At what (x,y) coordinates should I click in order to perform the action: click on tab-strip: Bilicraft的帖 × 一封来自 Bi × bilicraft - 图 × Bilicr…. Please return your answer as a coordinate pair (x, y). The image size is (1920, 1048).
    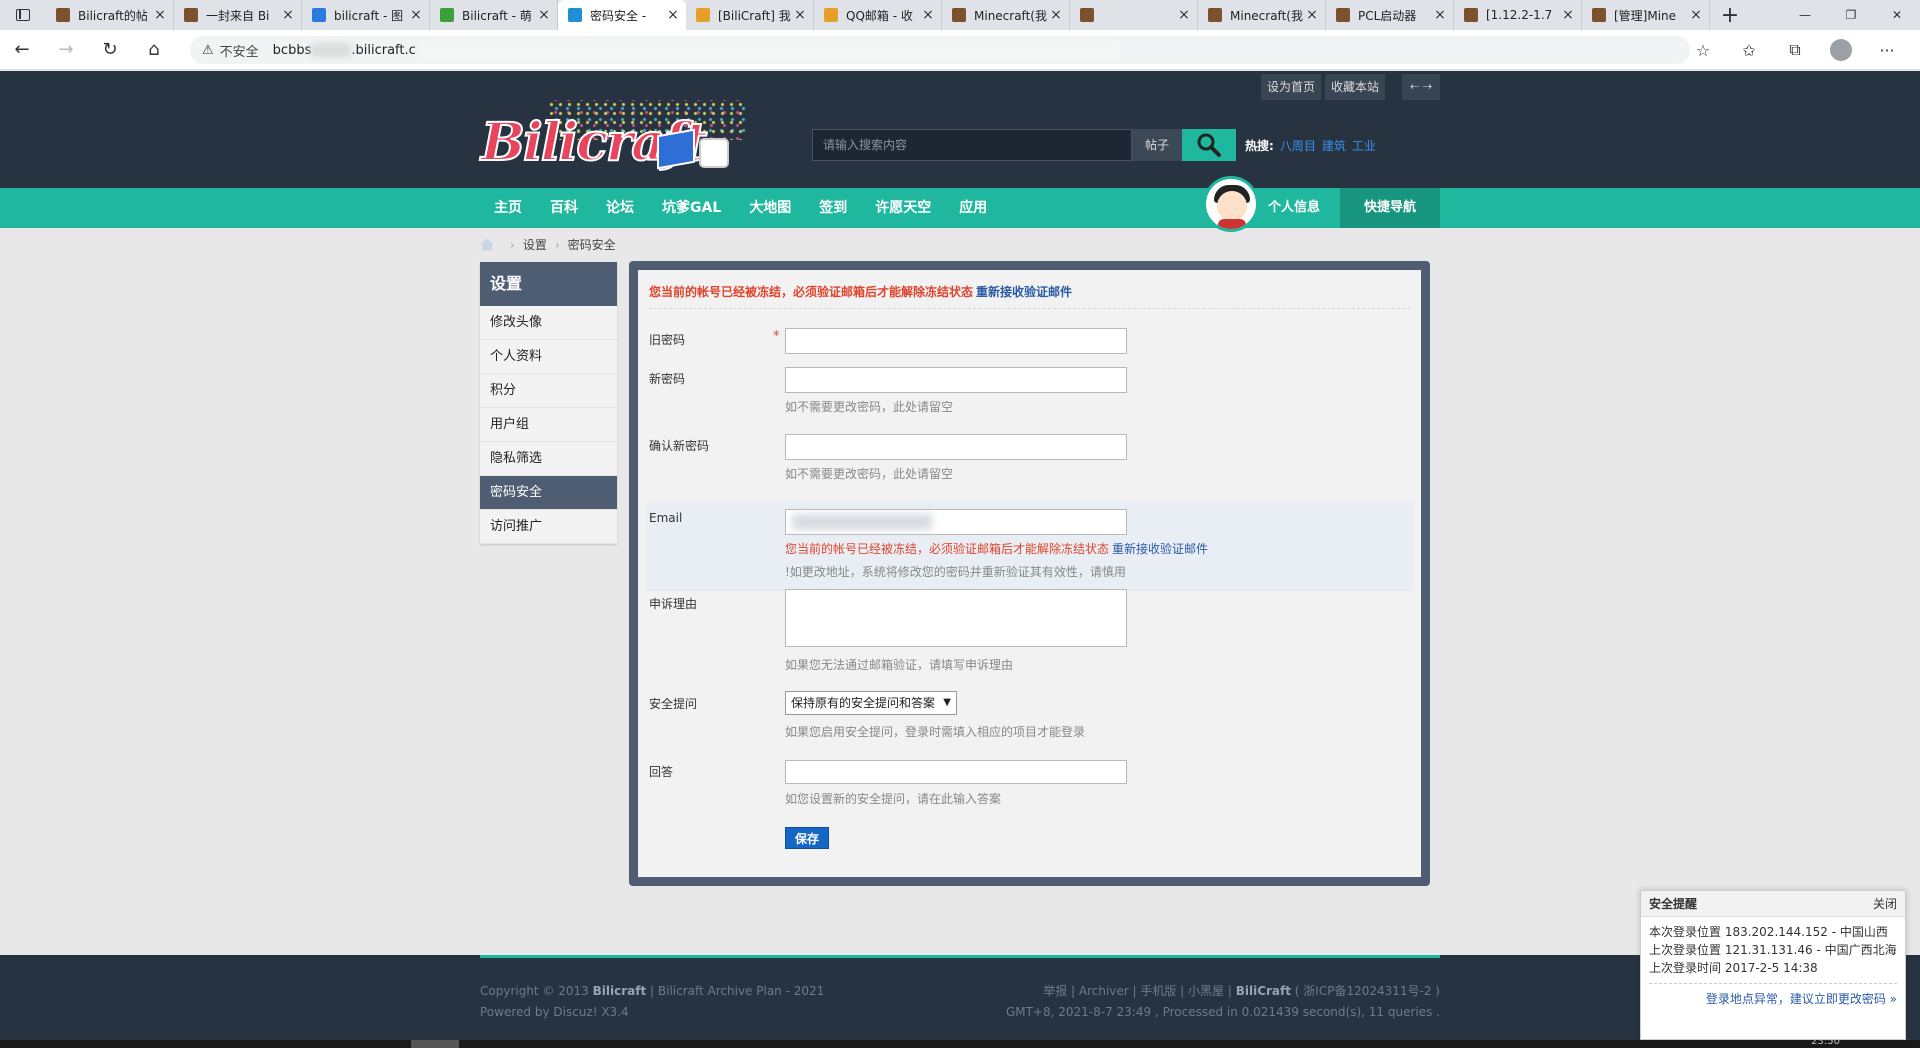
    Looking at the image, I should click on (878, 15).